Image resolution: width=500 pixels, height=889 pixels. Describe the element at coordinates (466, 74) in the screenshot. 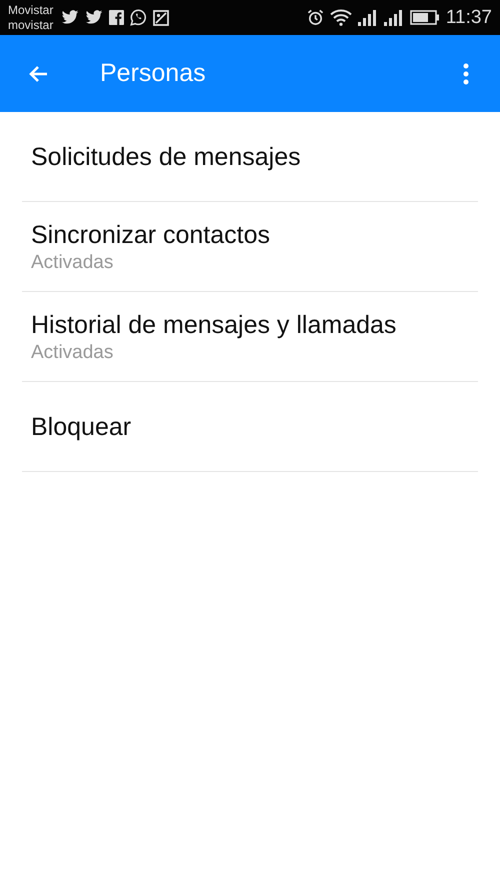

I see `more-menu-icon` at that location.